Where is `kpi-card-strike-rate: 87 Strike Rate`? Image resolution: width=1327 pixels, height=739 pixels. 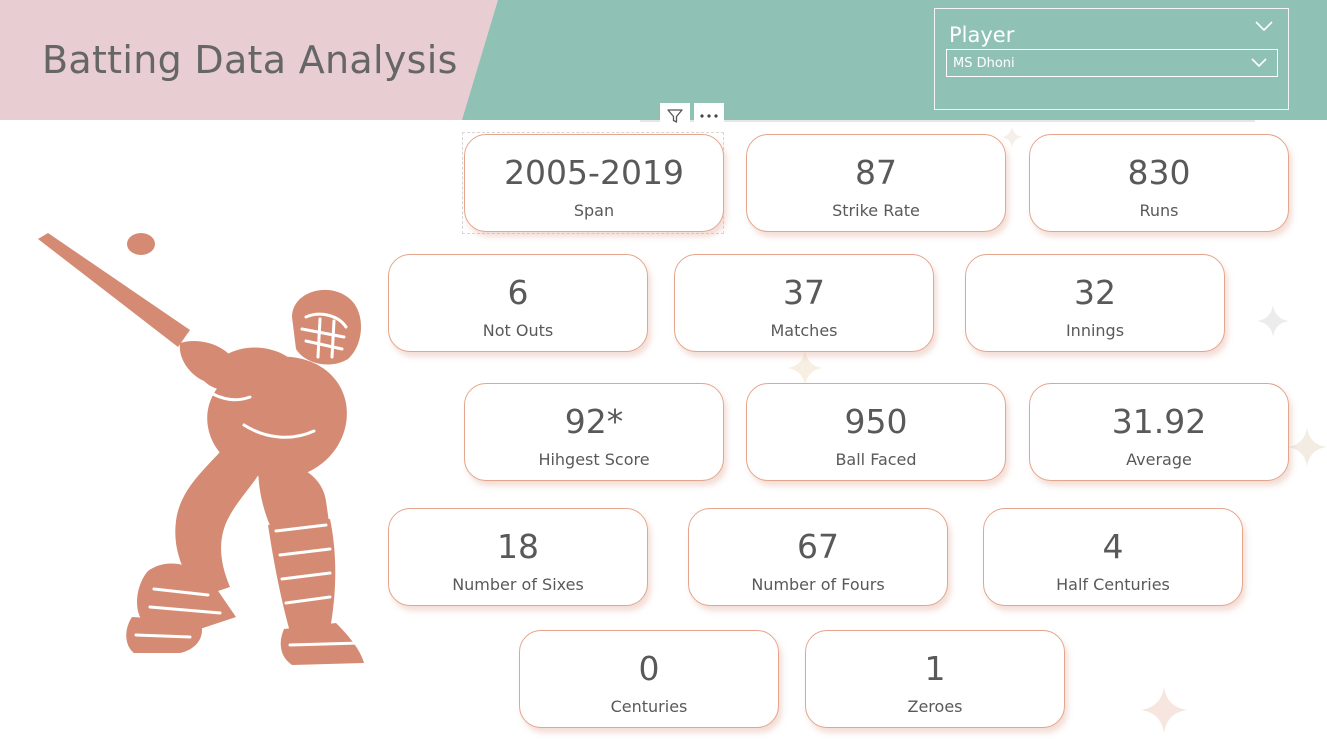
kpi-card-strike-rate: 87 Strike Rate is located at coordinates (876, 183).